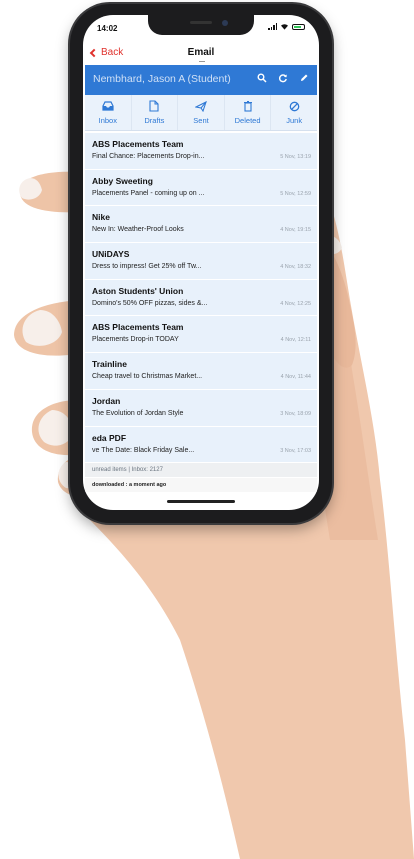 Image resolution: width=414 pixels, height=859 pixels. I want to click on message-date: 4 Nov, 12:25, so click(295, 303).